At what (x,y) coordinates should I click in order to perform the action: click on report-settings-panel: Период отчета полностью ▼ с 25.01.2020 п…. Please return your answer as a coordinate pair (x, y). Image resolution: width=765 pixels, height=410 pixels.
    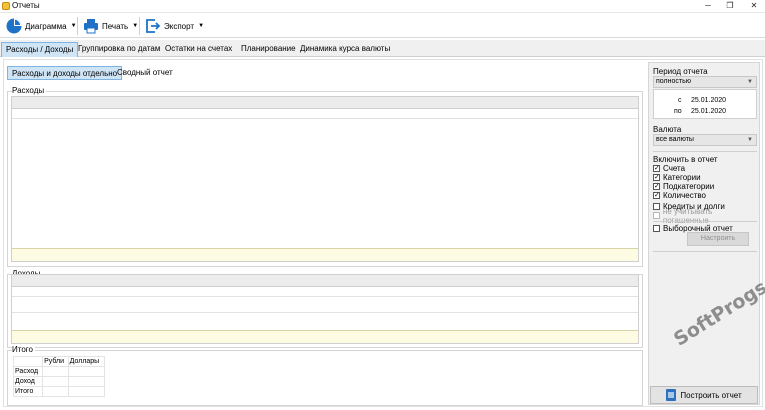
    Looking at the image, I should click on (704, 233).